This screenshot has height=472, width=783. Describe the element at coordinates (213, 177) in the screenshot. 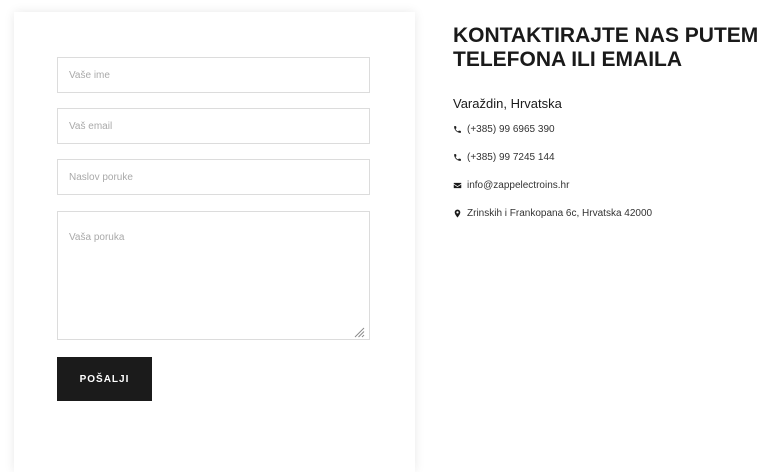

I see `subject-input` at that location.